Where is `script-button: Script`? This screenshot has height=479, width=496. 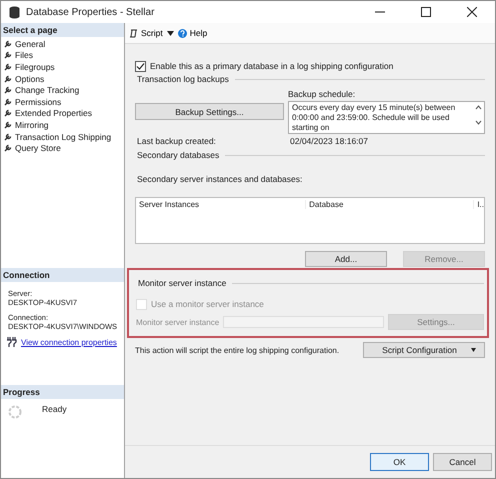
script-button: Script is located at coordinates (146, 33).